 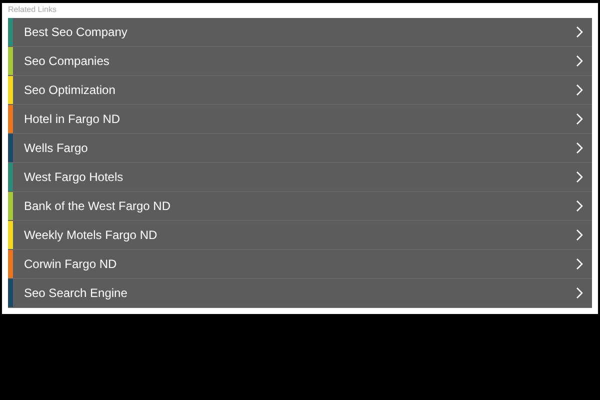 What do you see at coordinates (300, 177) in the screenshot?
I see `link-item: West Fargo Hotels` at bounding box center [300, 177].